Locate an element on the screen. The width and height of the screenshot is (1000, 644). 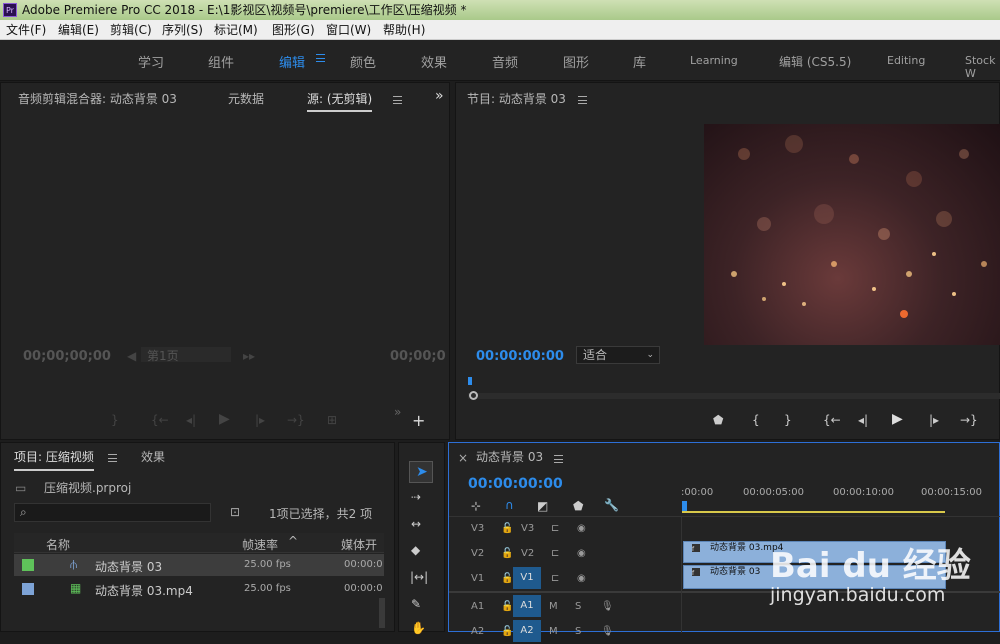
page-field: 第1页 is located at coordinates (186, 355).